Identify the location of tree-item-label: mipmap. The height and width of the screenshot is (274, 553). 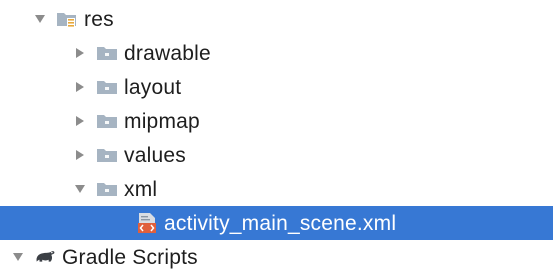
(162, 121).